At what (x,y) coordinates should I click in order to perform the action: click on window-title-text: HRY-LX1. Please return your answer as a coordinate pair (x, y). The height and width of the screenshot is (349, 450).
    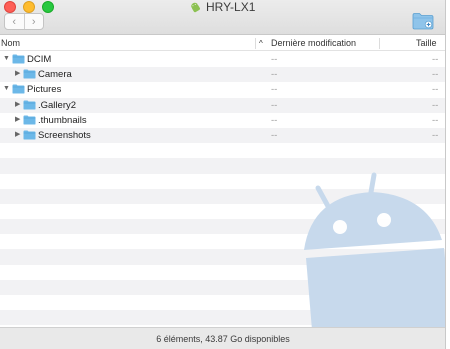
    Looking at the image, I should click on (231, 7).